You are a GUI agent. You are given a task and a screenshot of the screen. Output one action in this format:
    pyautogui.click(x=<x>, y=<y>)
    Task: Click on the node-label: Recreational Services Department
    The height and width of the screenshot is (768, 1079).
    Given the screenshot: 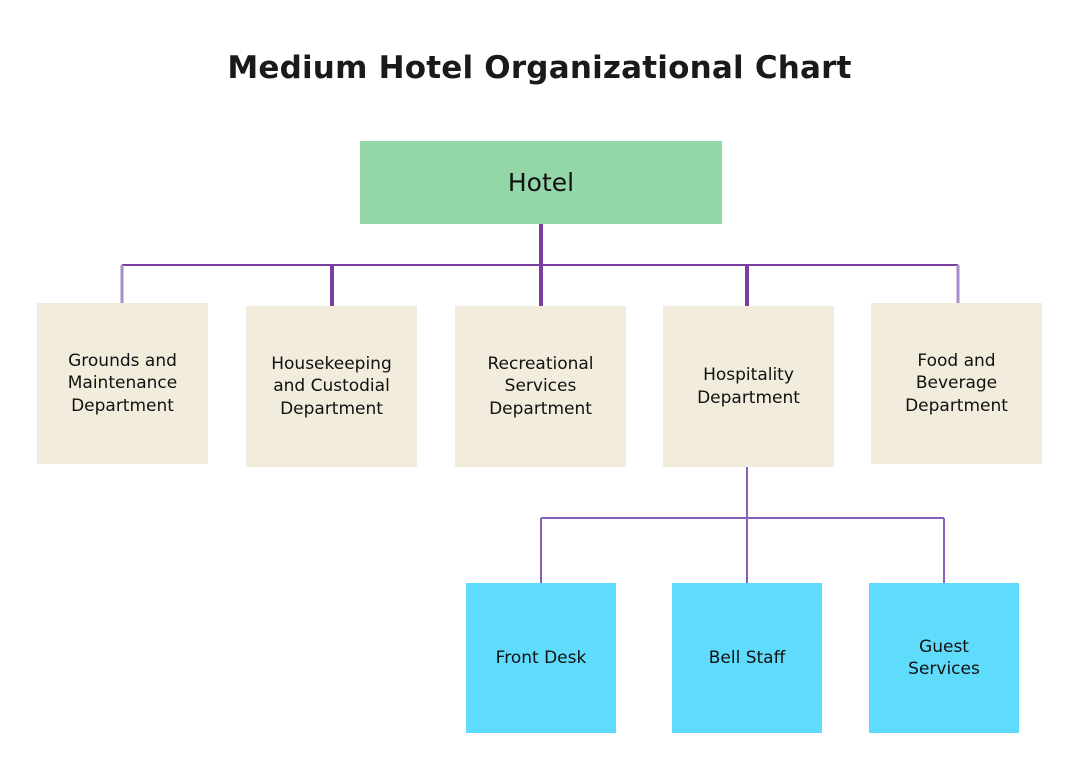 What is the action you would take?
    pyautogui.click(x=540, y=386)
    